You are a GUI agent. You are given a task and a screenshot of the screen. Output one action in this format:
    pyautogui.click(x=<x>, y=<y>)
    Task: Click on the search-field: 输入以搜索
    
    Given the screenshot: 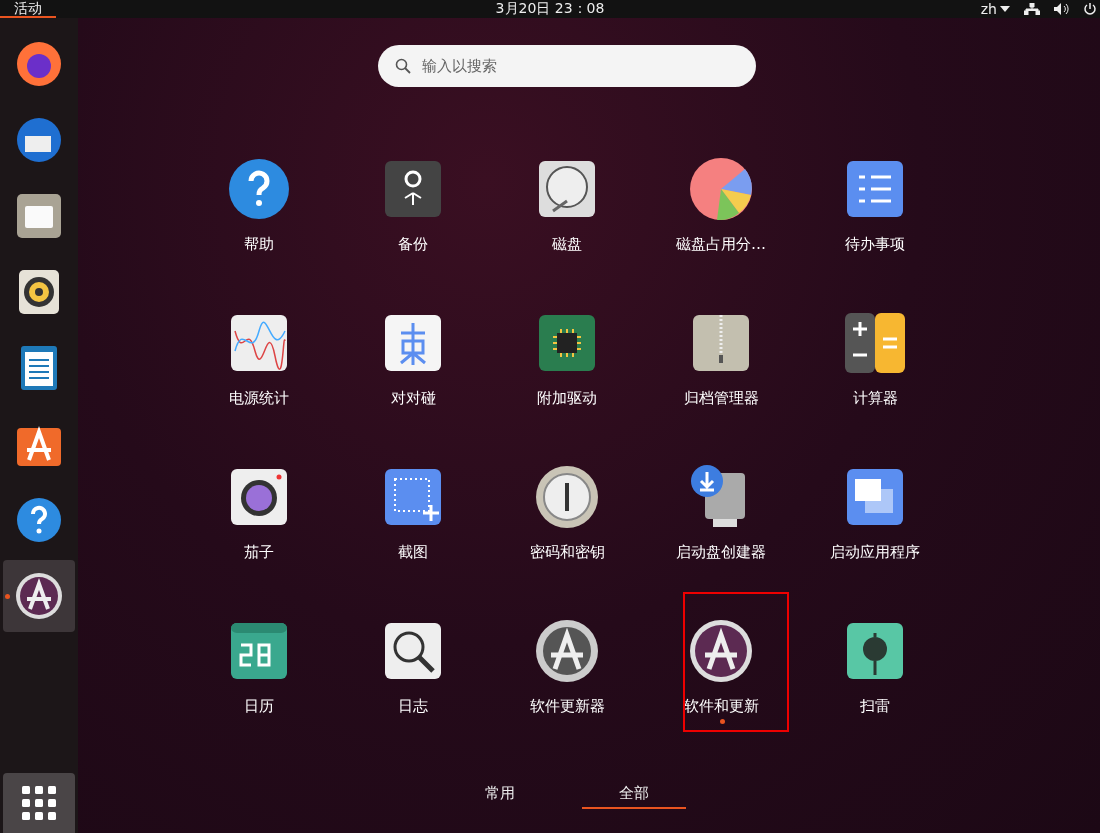 What is the action you would take?
    pyautogui.click(x=567, y=66)
    